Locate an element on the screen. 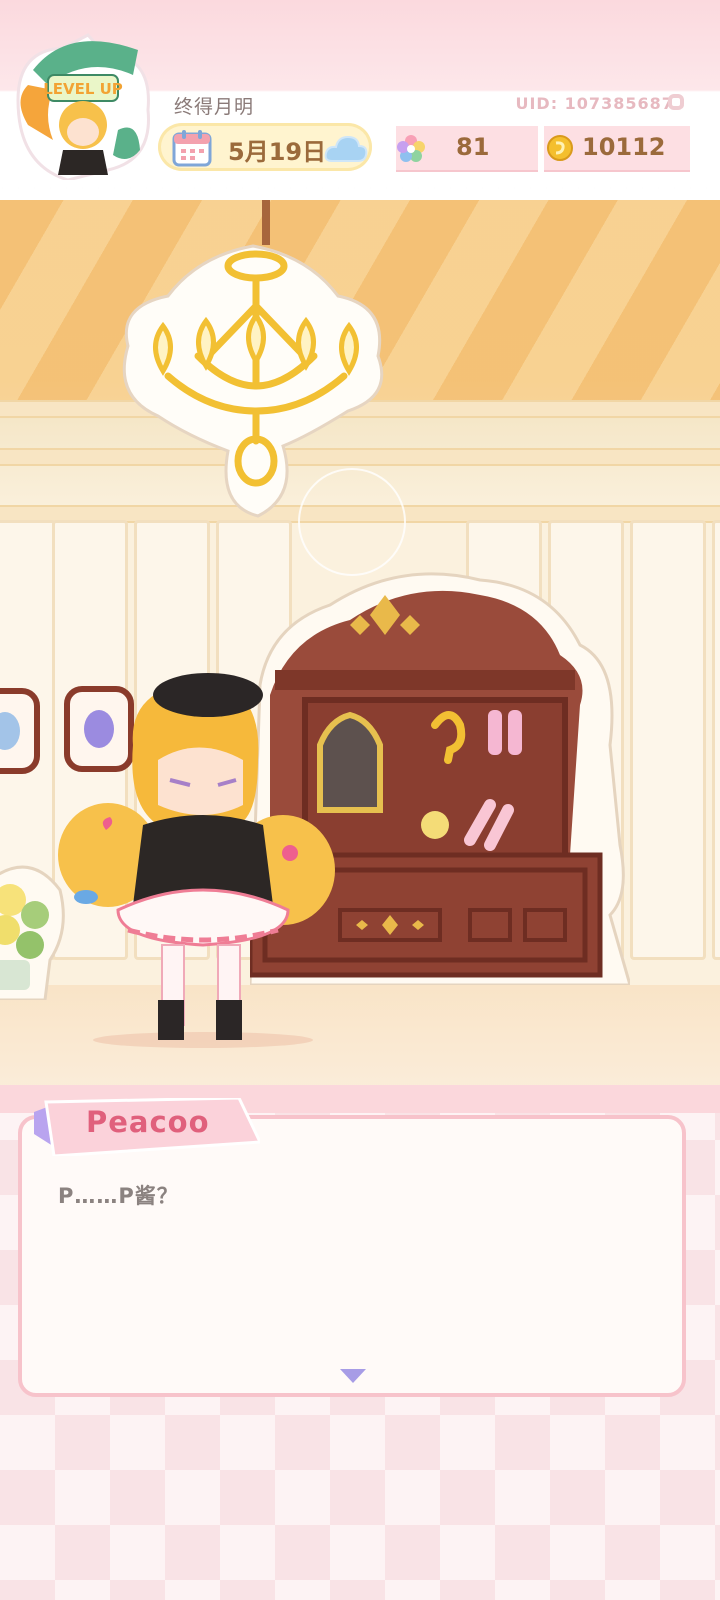 The height and width of the screenshot is (1600, 720). date-display: 5月19日 is located at coordinates (265, 147).